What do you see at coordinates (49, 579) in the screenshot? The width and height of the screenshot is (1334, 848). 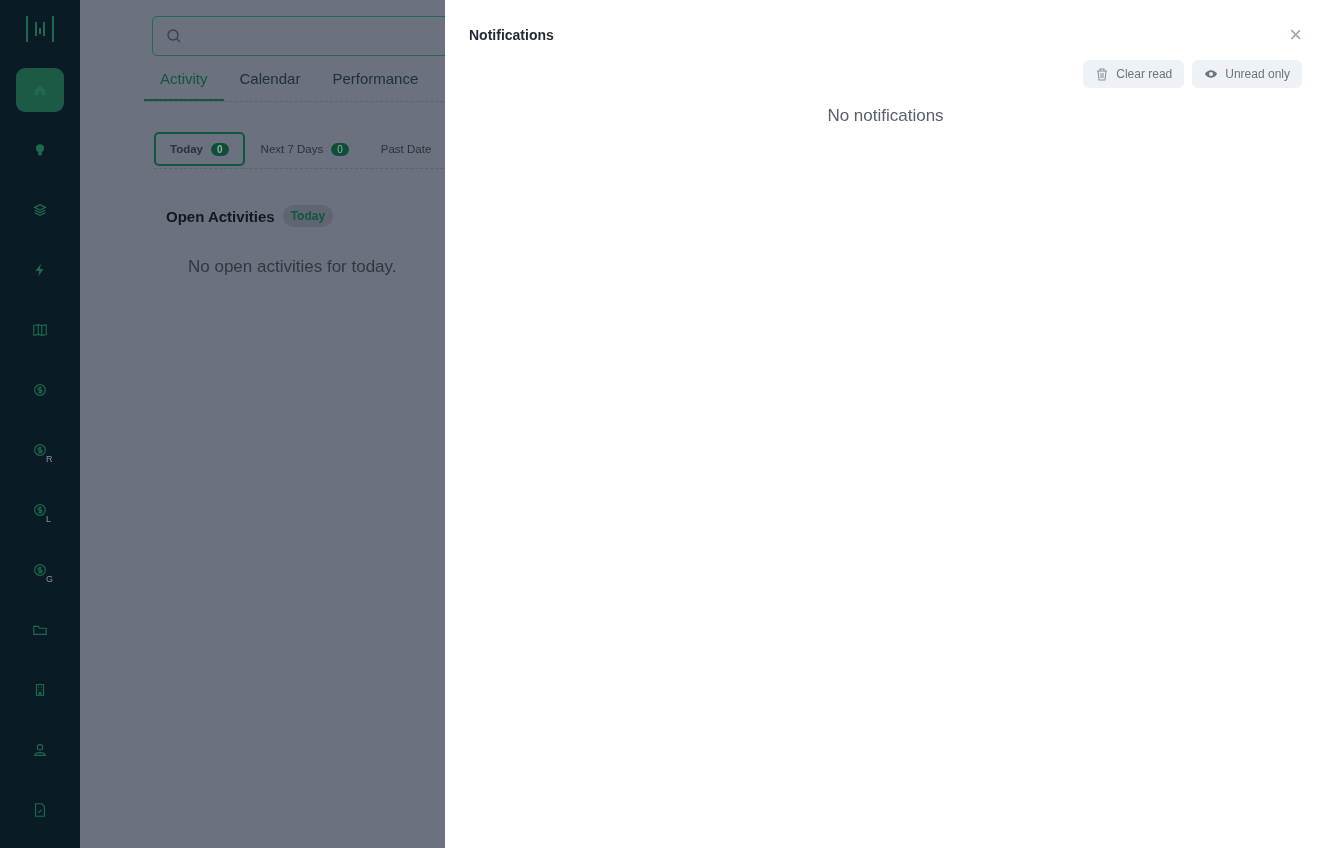 I see `icon-letter: G` at bounding box center [49, 579].